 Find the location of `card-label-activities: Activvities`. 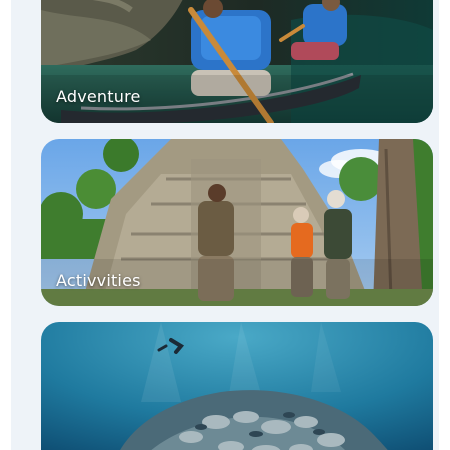

card-label-activities: Activvities is located at coordinates (98, 280).